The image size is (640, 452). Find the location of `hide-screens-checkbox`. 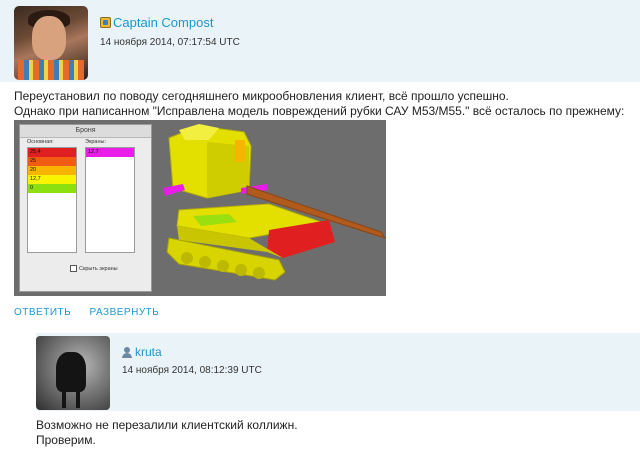

hide-screens-checkbox is located at coordinates (73, 268).